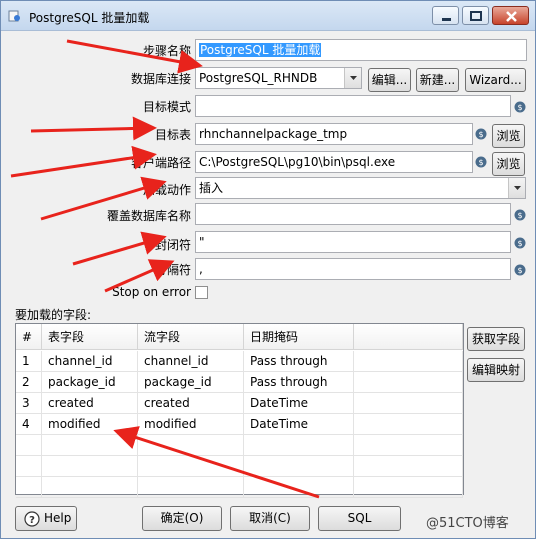  I want to click on help-icon: ?, so click(32, 519).